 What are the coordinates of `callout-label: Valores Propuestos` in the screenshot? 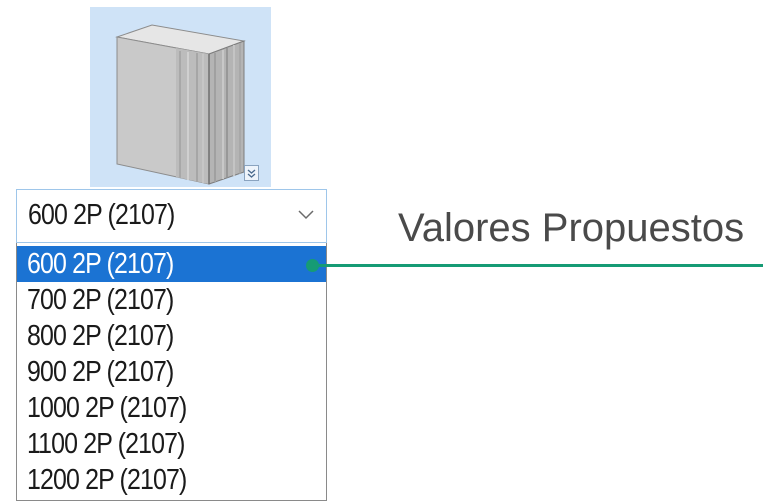 It's located at (571, 228).